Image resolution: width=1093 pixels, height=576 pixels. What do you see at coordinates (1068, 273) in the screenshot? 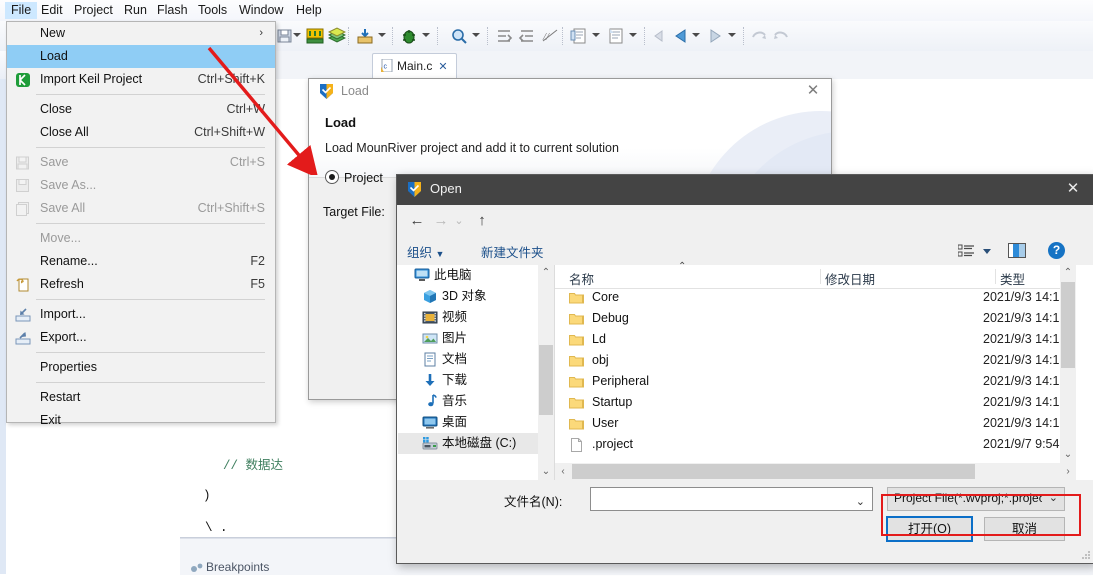
I see `list-scroll-up-icon: ⌃` at bounding box center [1068, 273].